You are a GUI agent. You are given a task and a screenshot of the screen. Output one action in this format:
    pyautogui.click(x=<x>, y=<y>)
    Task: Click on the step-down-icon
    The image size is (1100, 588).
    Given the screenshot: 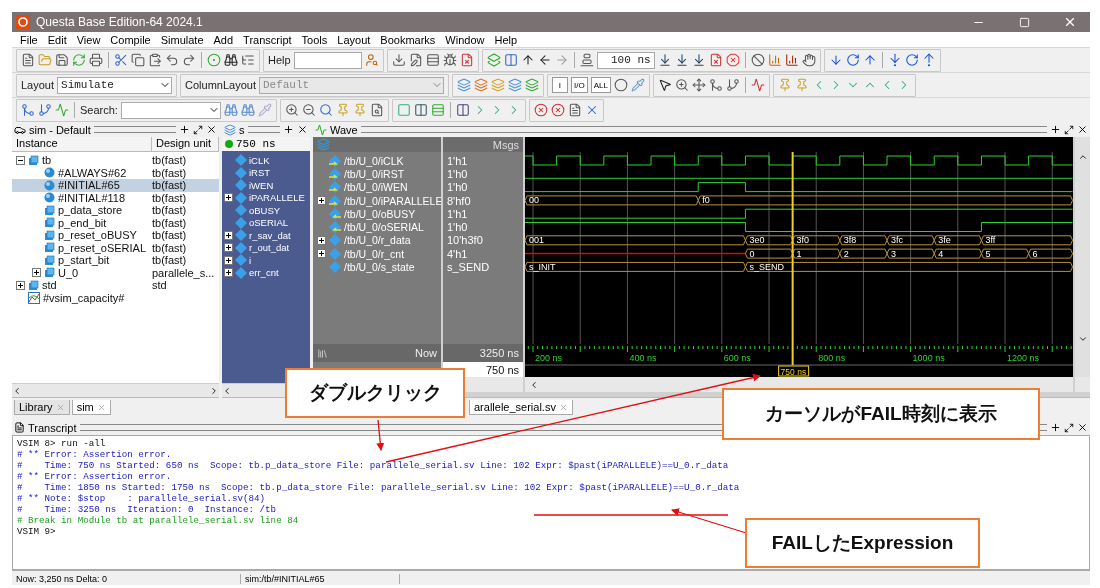 What is the action you would take?
    pyautogui.click(x=894, y=60)
    